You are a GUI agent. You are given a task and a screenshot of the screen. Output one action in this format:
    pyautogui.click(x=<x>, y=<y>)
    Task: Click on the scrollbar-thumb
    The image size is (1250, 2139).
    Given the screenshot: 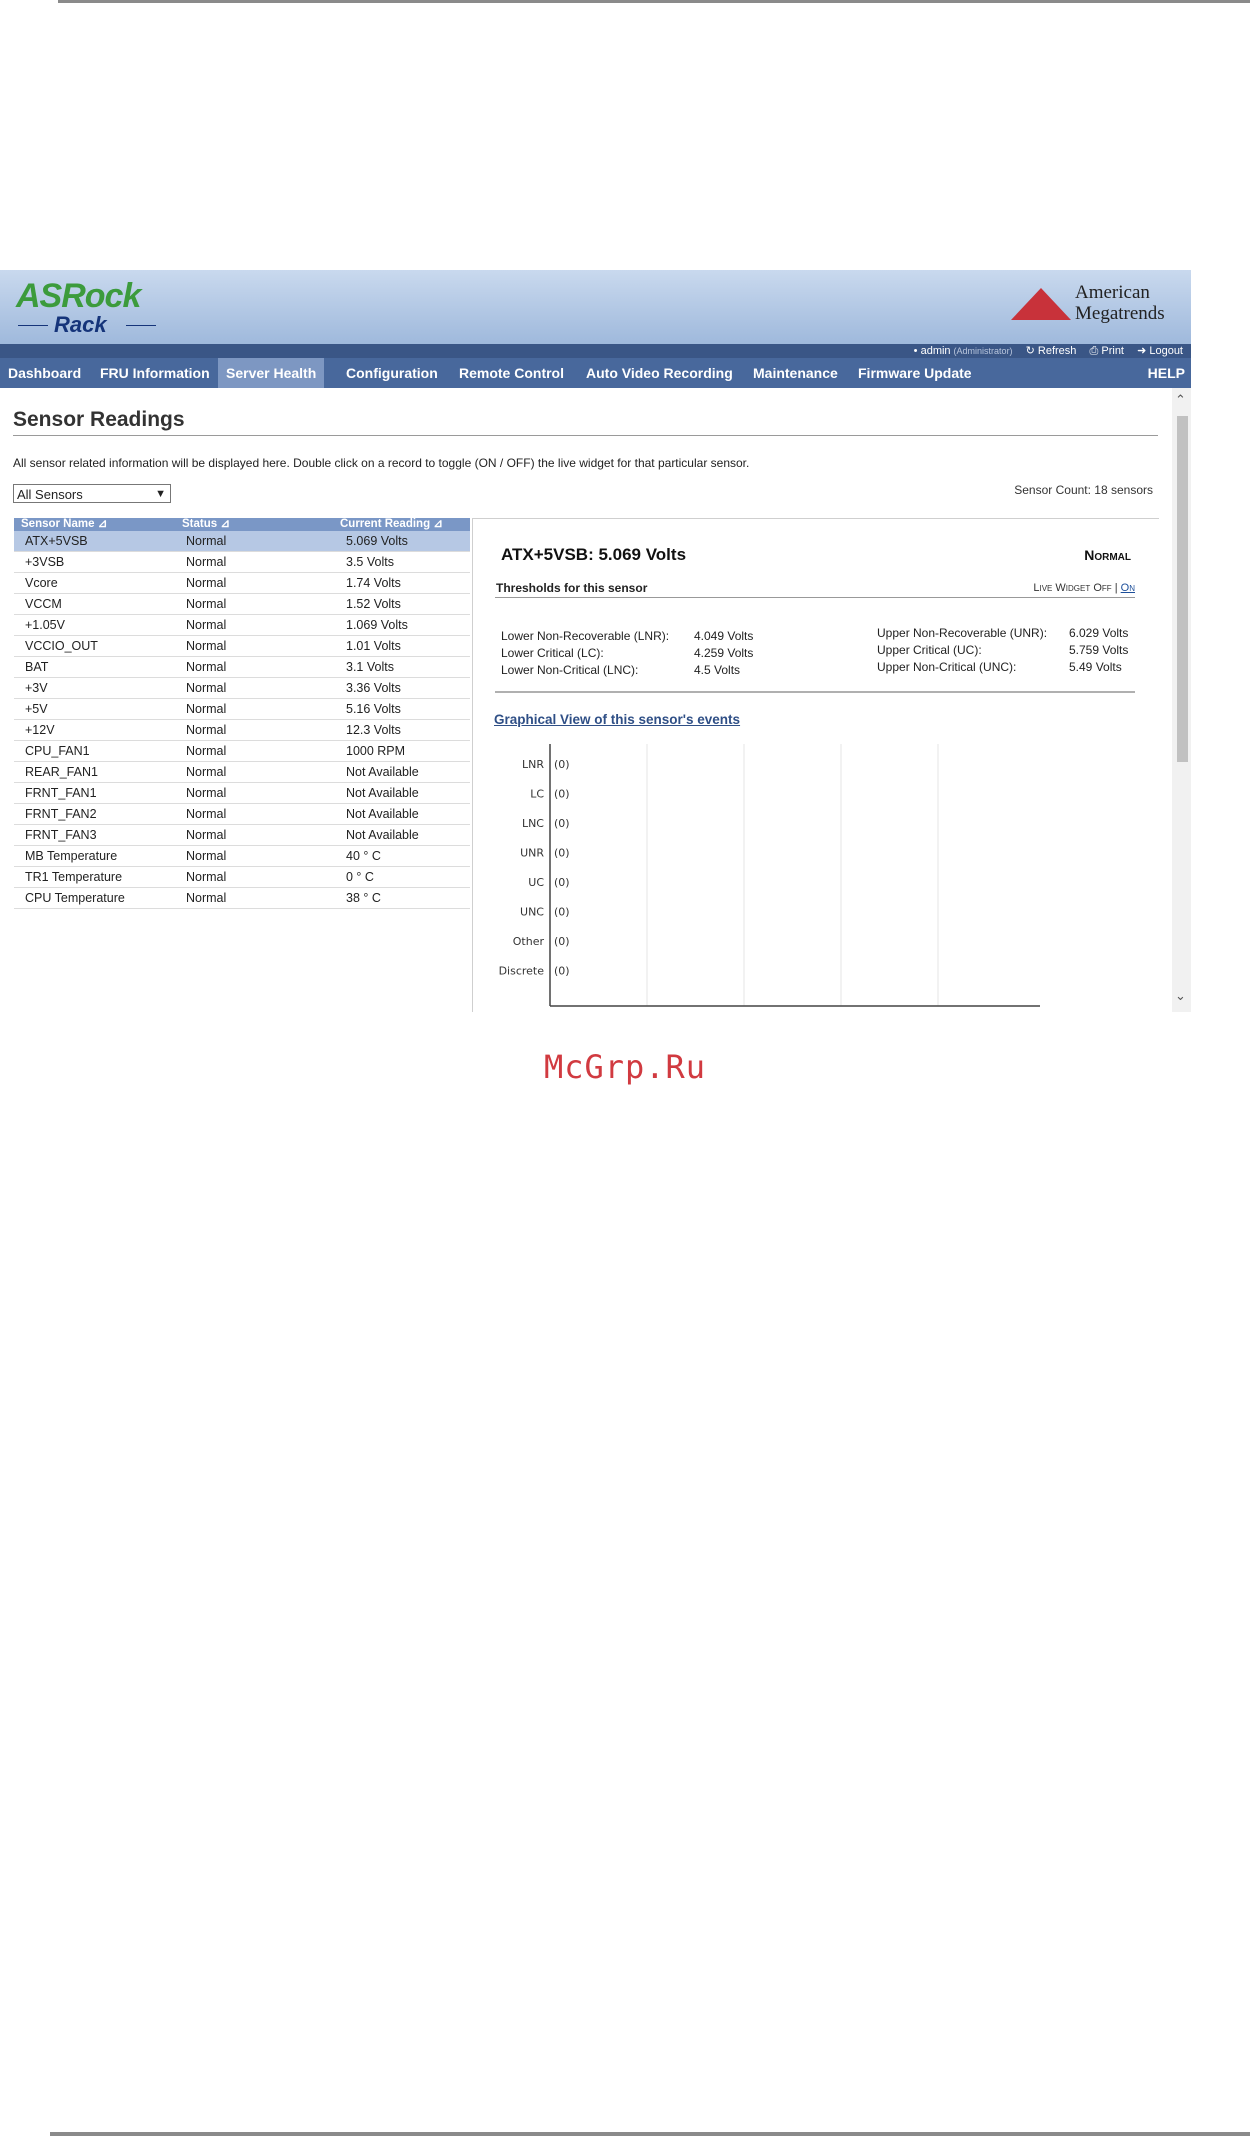 What is the action you would take?
    pyautogui.click(x=1182, y=589)
    